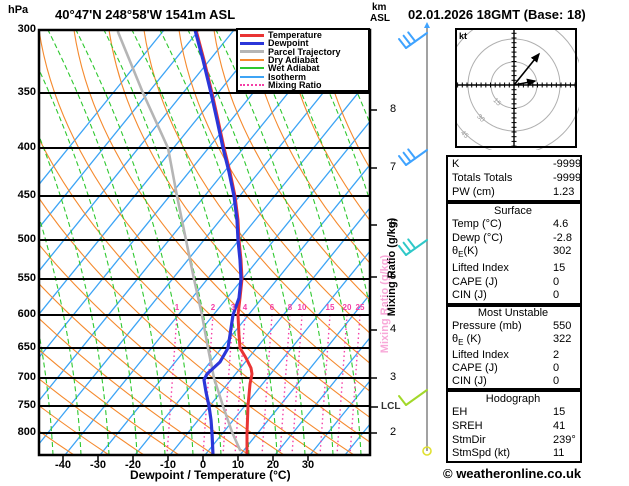 The width and height of the screenshot is (629, 486). I want to click on pressure-tick-label: 800, so click(26, 432).